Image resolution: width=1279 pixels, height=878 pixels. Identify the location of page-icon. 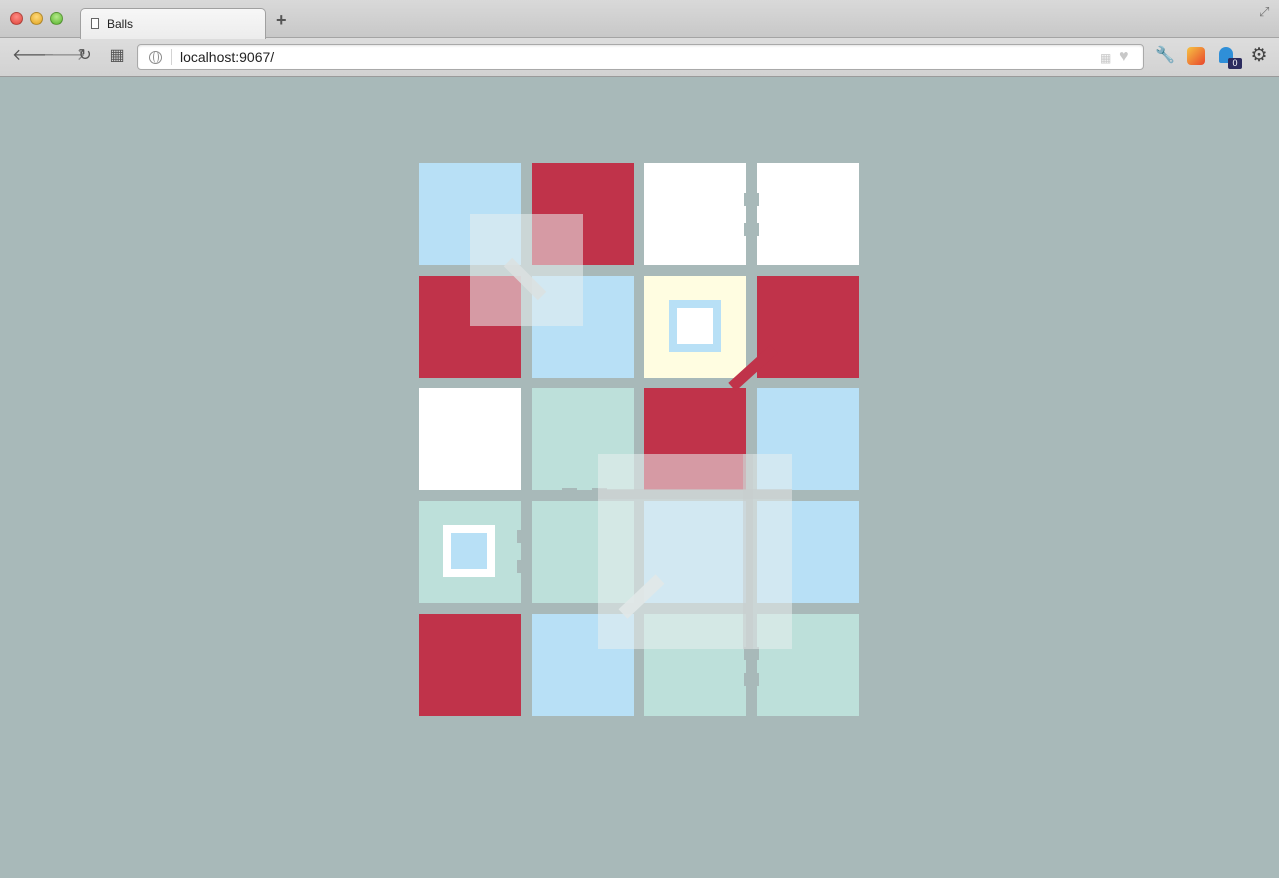
(95, 23).